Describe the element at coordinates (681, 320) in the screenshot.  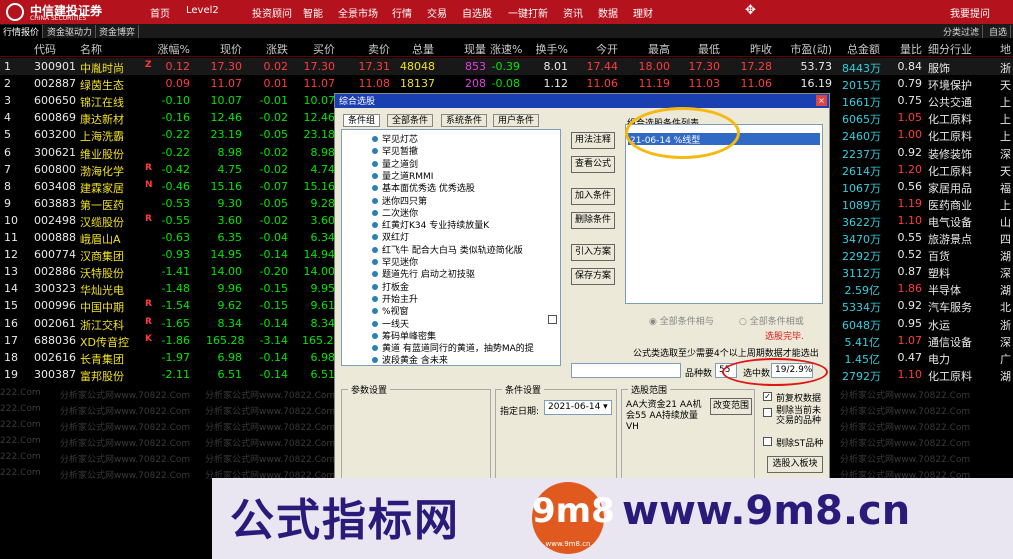
I see `radio-all-and: ◉ 全部条件相与` at that location.